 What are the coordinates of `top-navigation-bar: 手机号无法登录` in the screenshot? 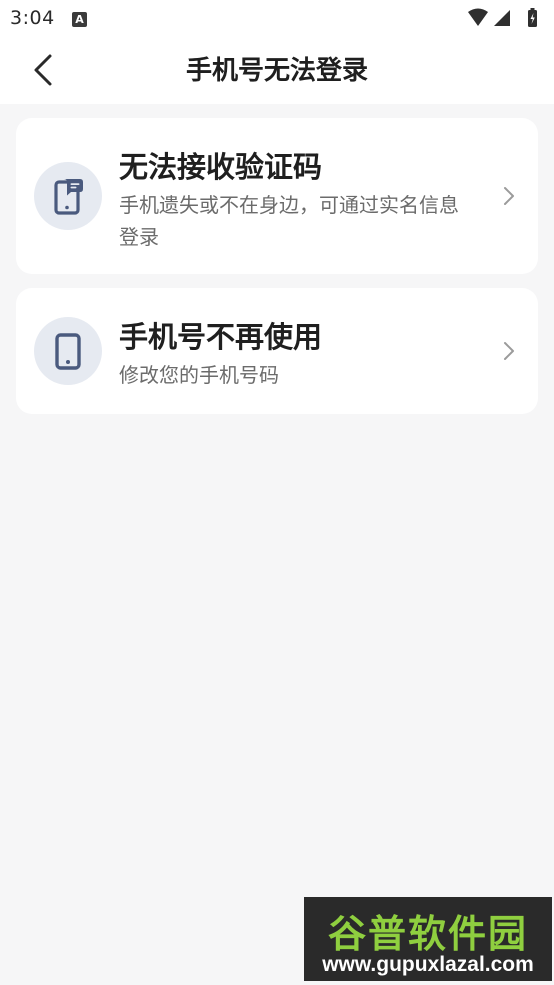 It's located at (277, 71).